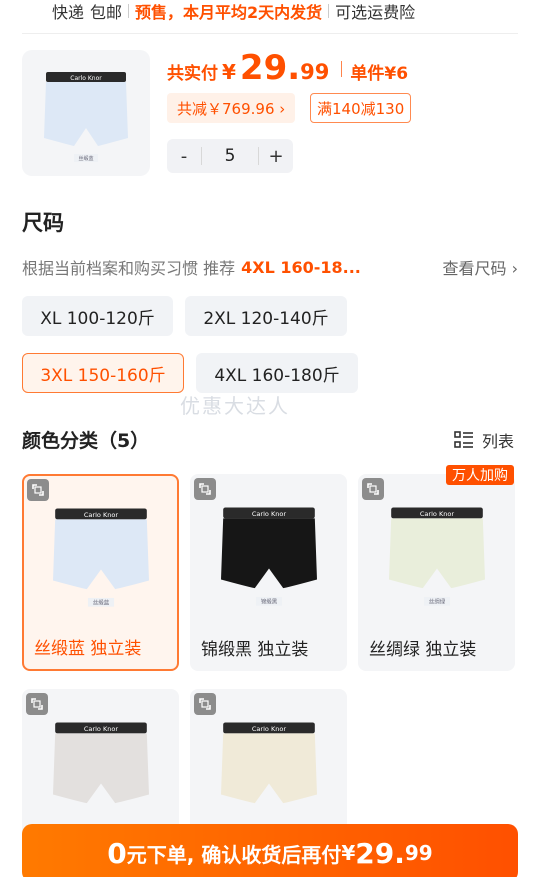 This screenshot has width=540, height=877. What do you see at coordinates (231, 108) in the screenshot?
I see `discount-detail-button: 共减￥769.96 ›` at bounding box center [231, 108].